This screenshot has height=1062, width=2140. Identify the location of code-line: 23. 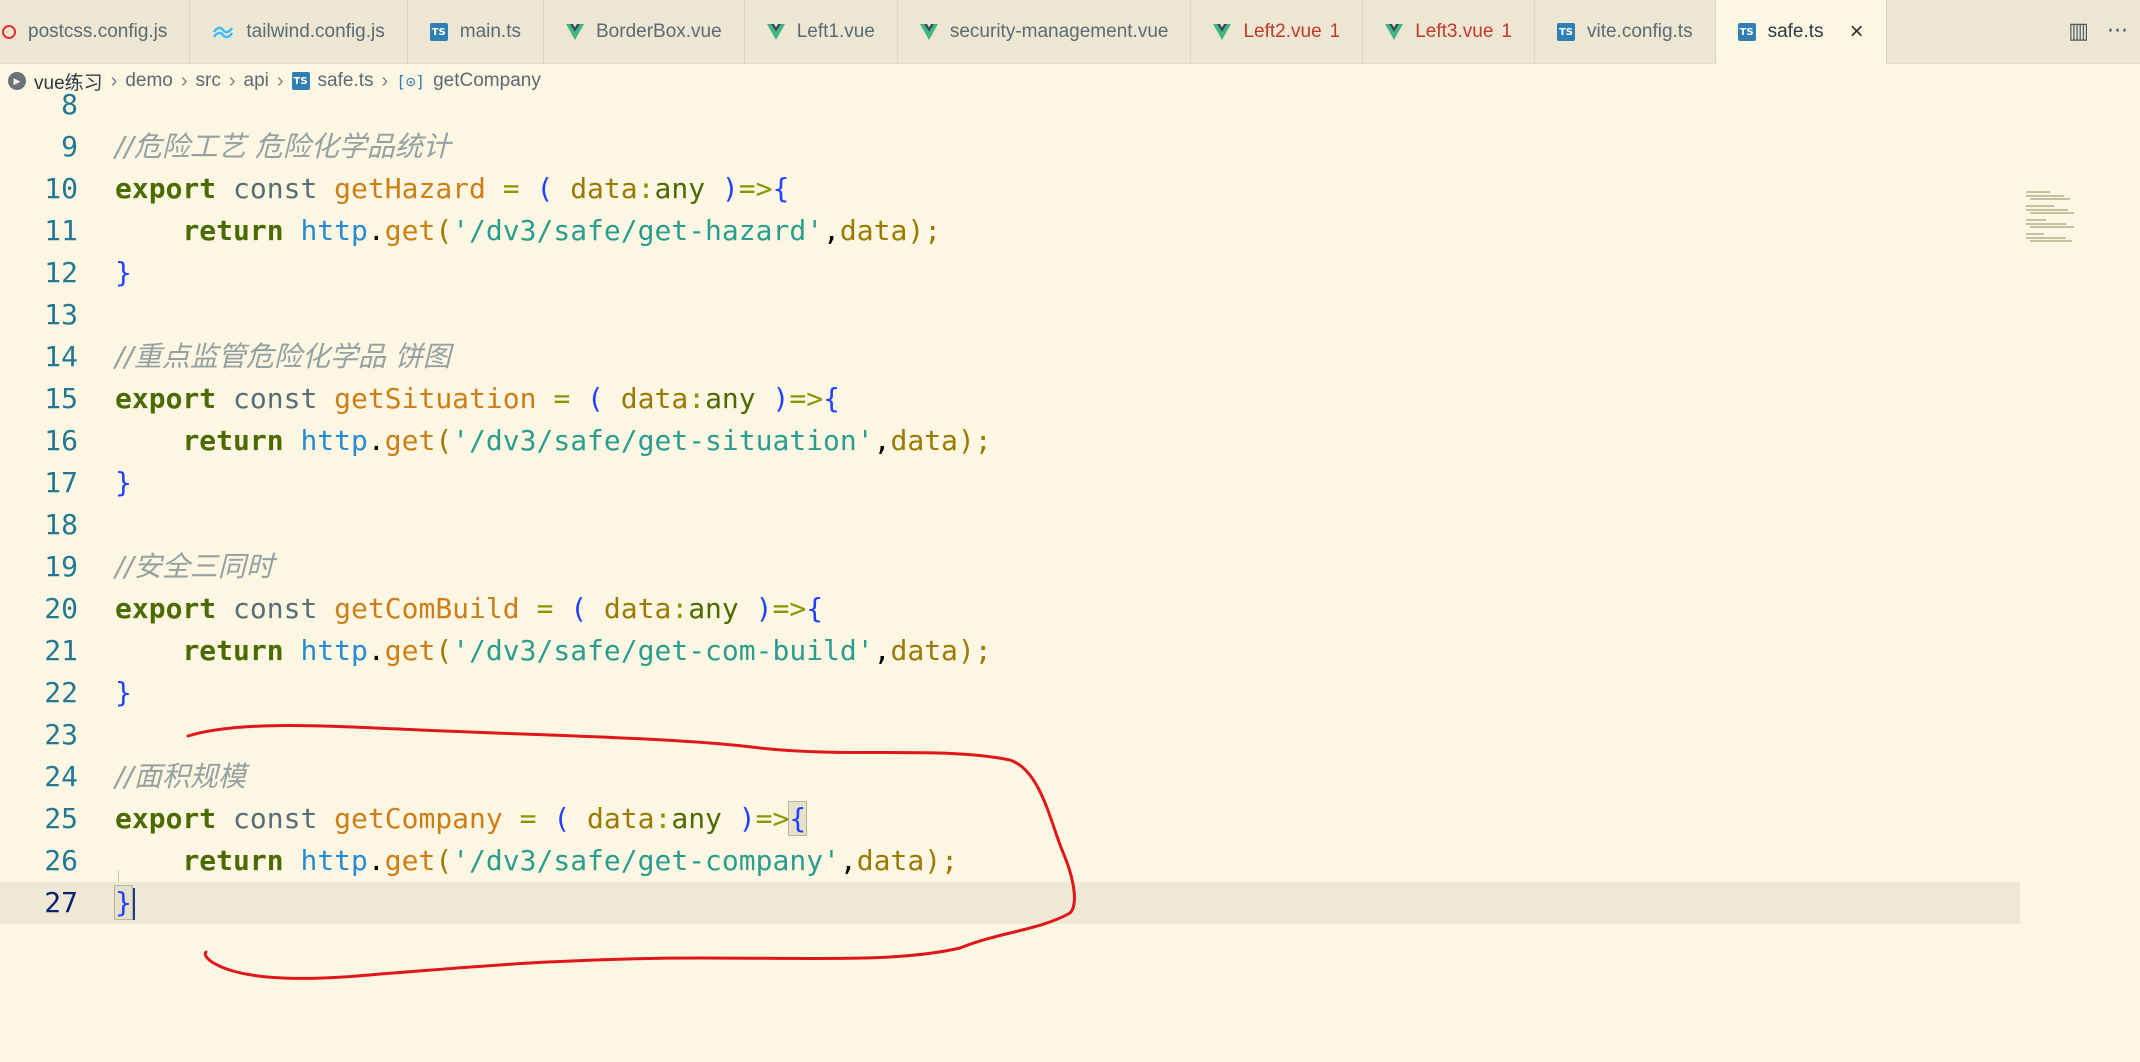
(1010, 735).